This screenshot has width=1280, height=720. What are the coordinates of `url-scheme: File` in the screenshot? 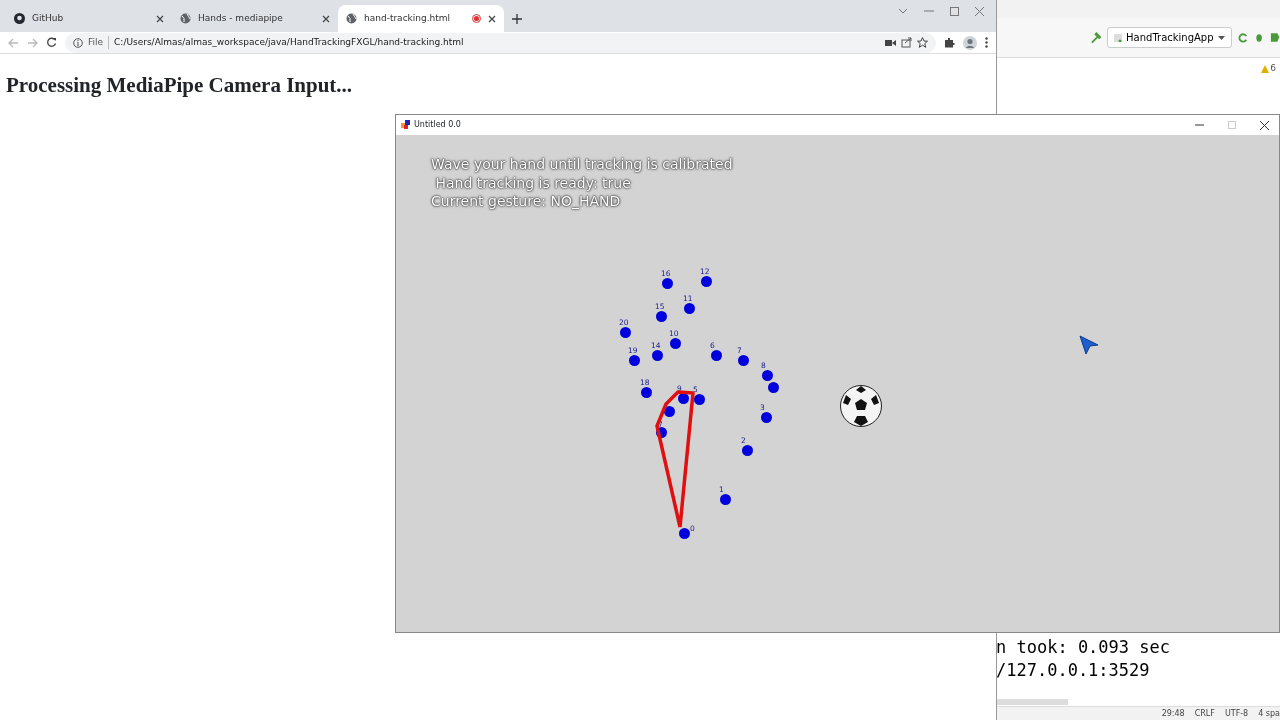 It's located at (99, 42).